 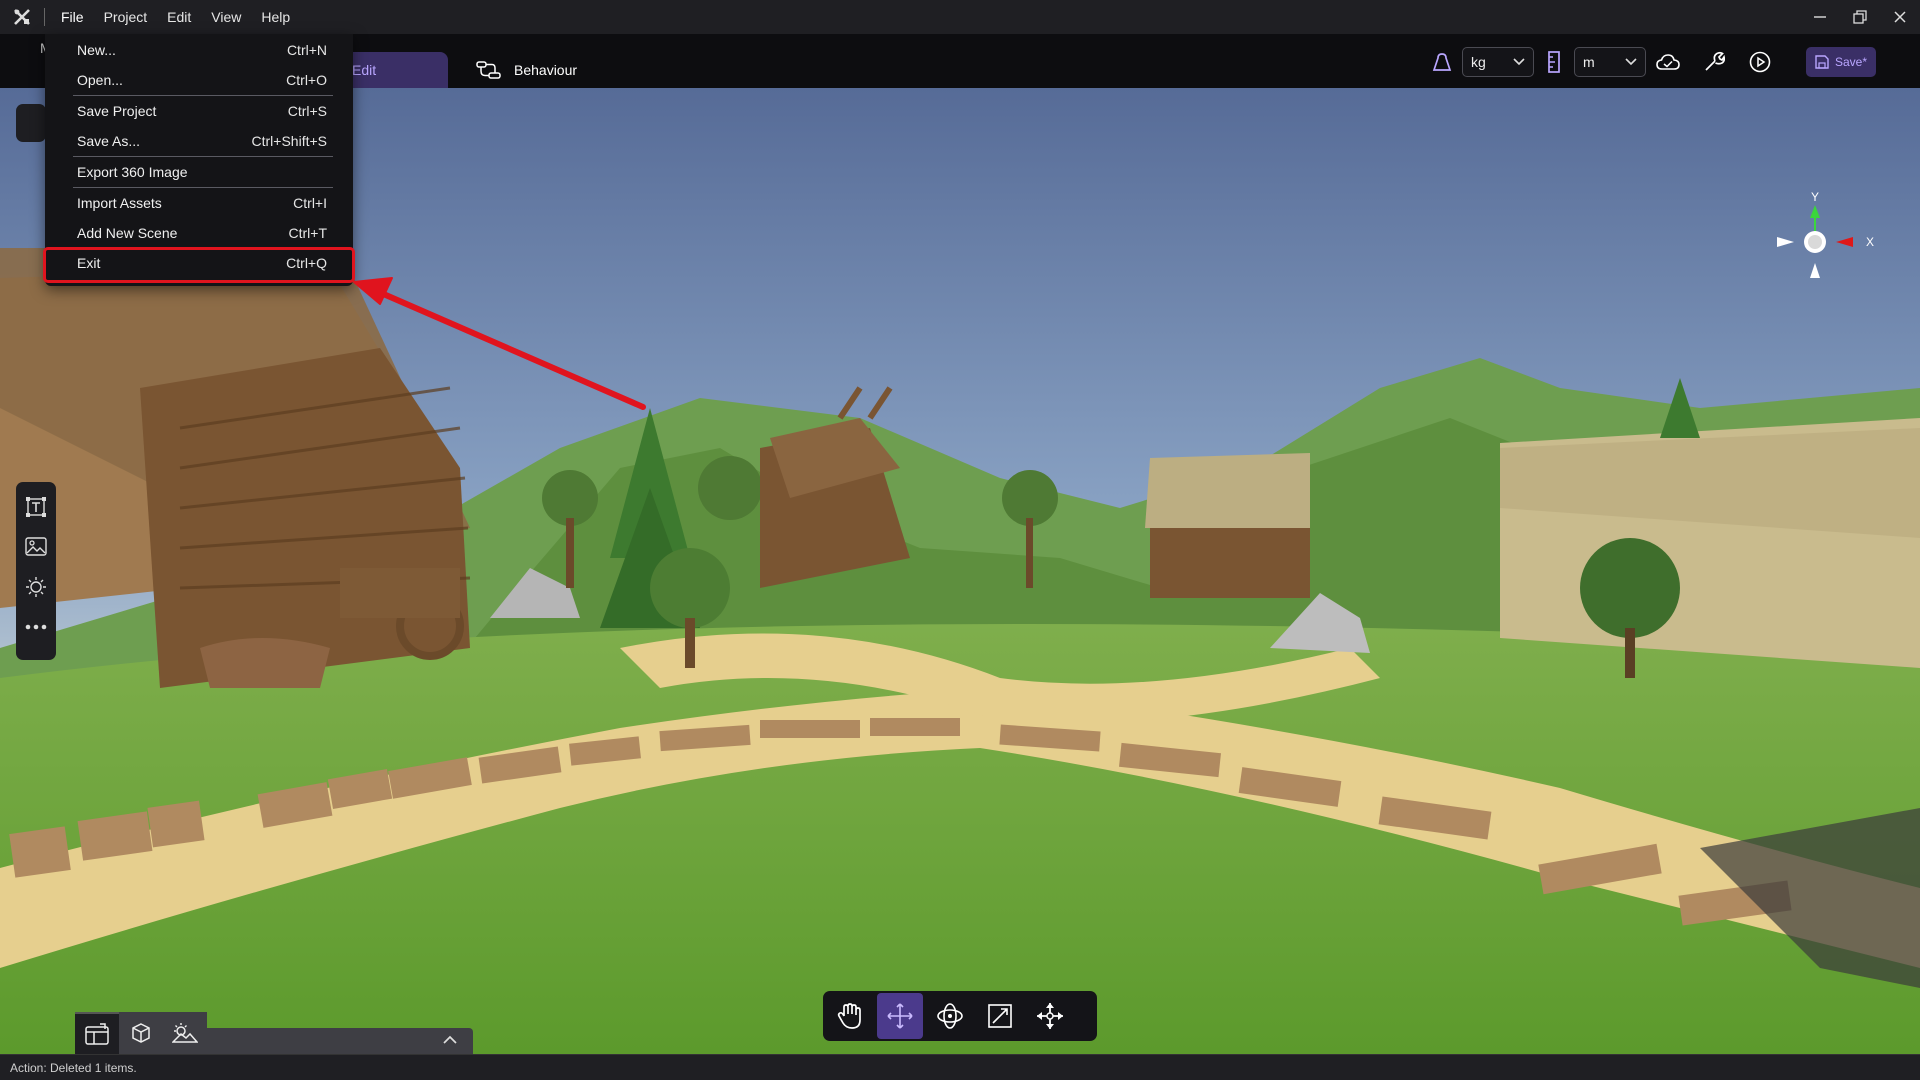 I want to click on menu-item-add-new-scene: Add New Scene Ctrl+T, so click(x=199, y=233).